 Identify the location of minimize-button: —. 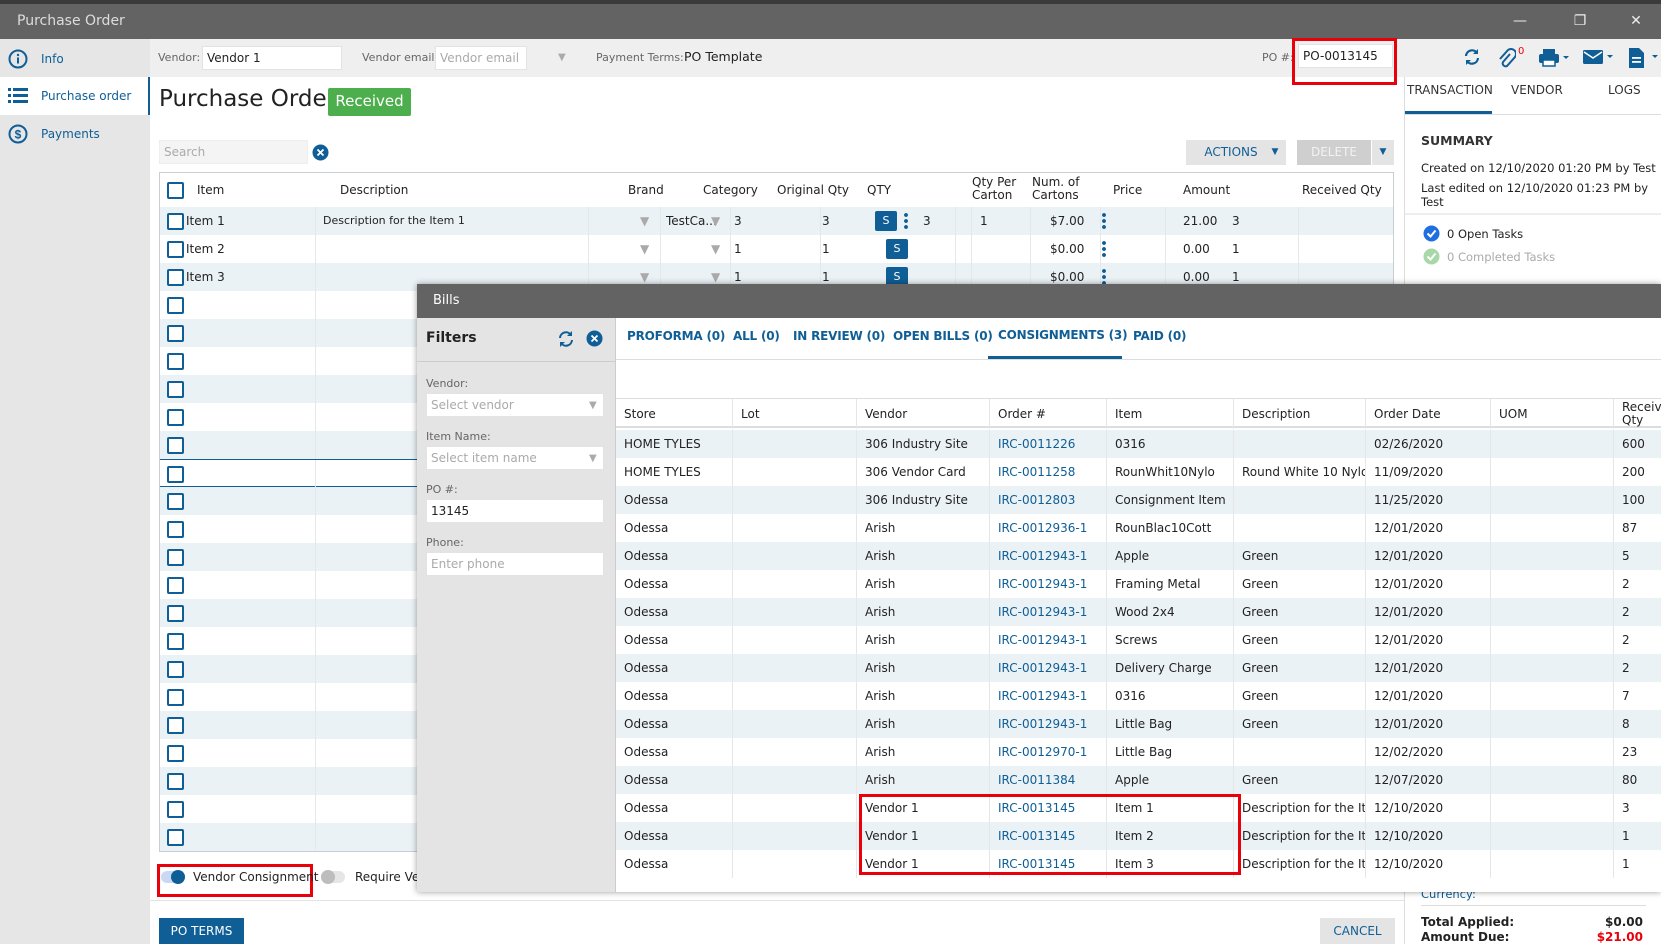
(1520, 21).